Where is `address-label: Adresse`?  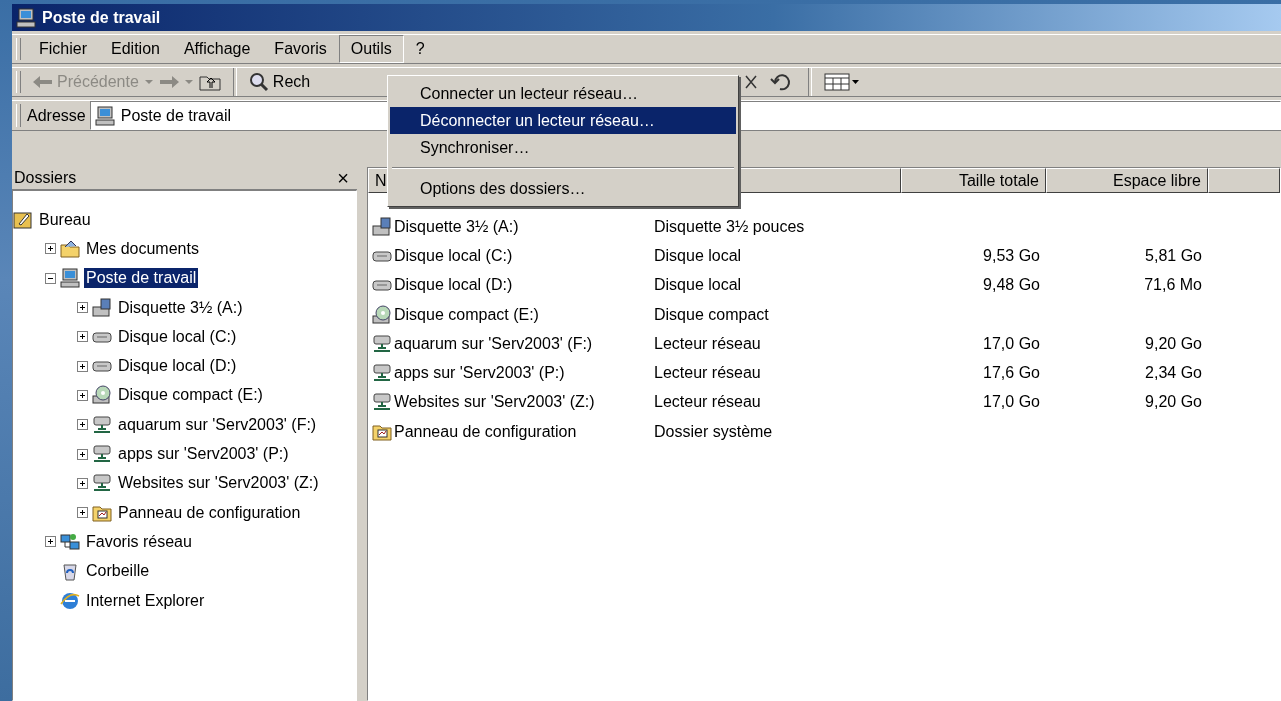
address-label: Adresse is located at coordinates (56, 115).